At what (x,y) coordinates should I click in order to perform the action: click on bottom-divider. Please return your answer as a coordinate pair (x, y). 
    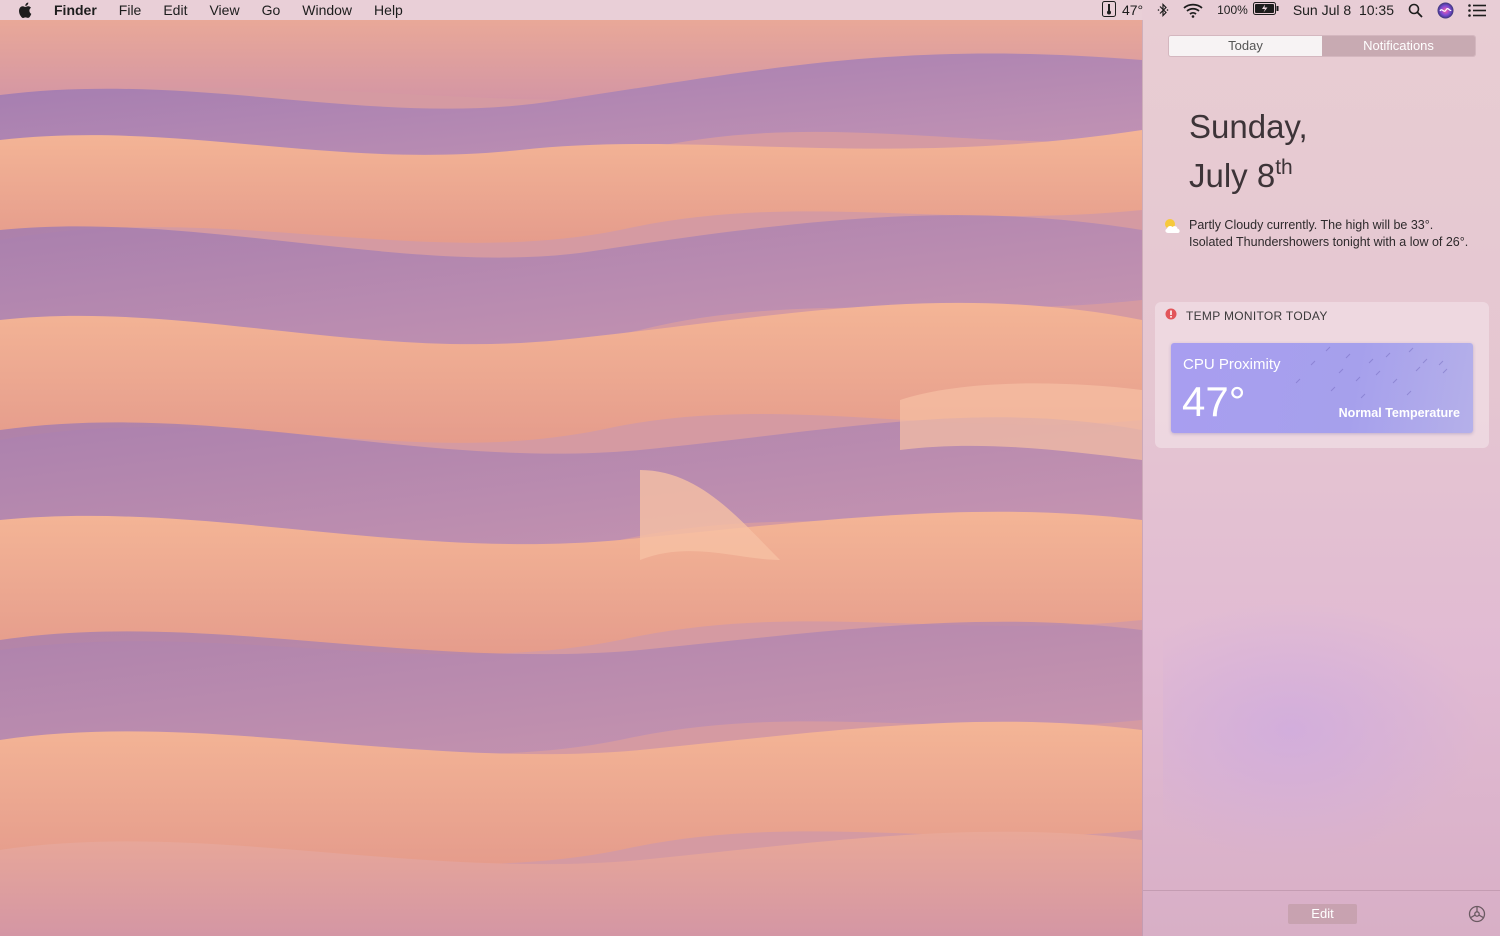
    Looking at the image, I should click on (1321, 890).